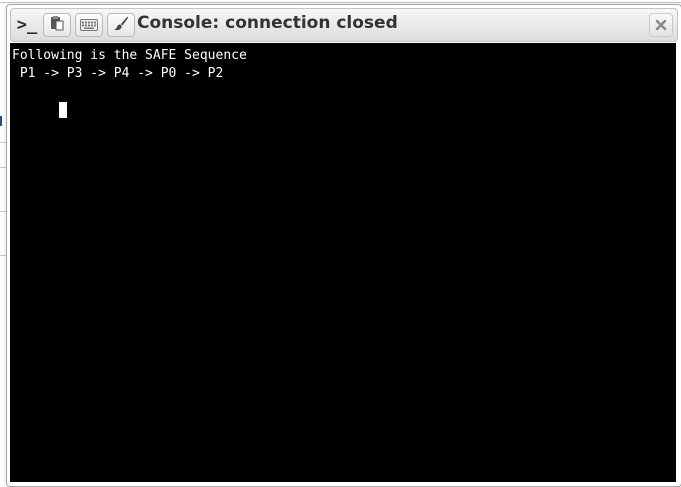  I want to click on terminal-line: Following is the SAFE Sequence, so click(129, 55).